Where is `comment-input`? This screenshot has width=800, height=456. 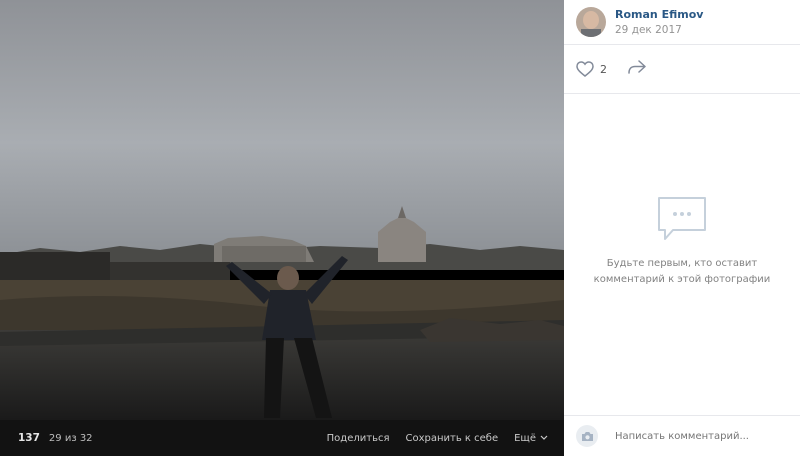 comment-input is located at coordinates (695, 436).